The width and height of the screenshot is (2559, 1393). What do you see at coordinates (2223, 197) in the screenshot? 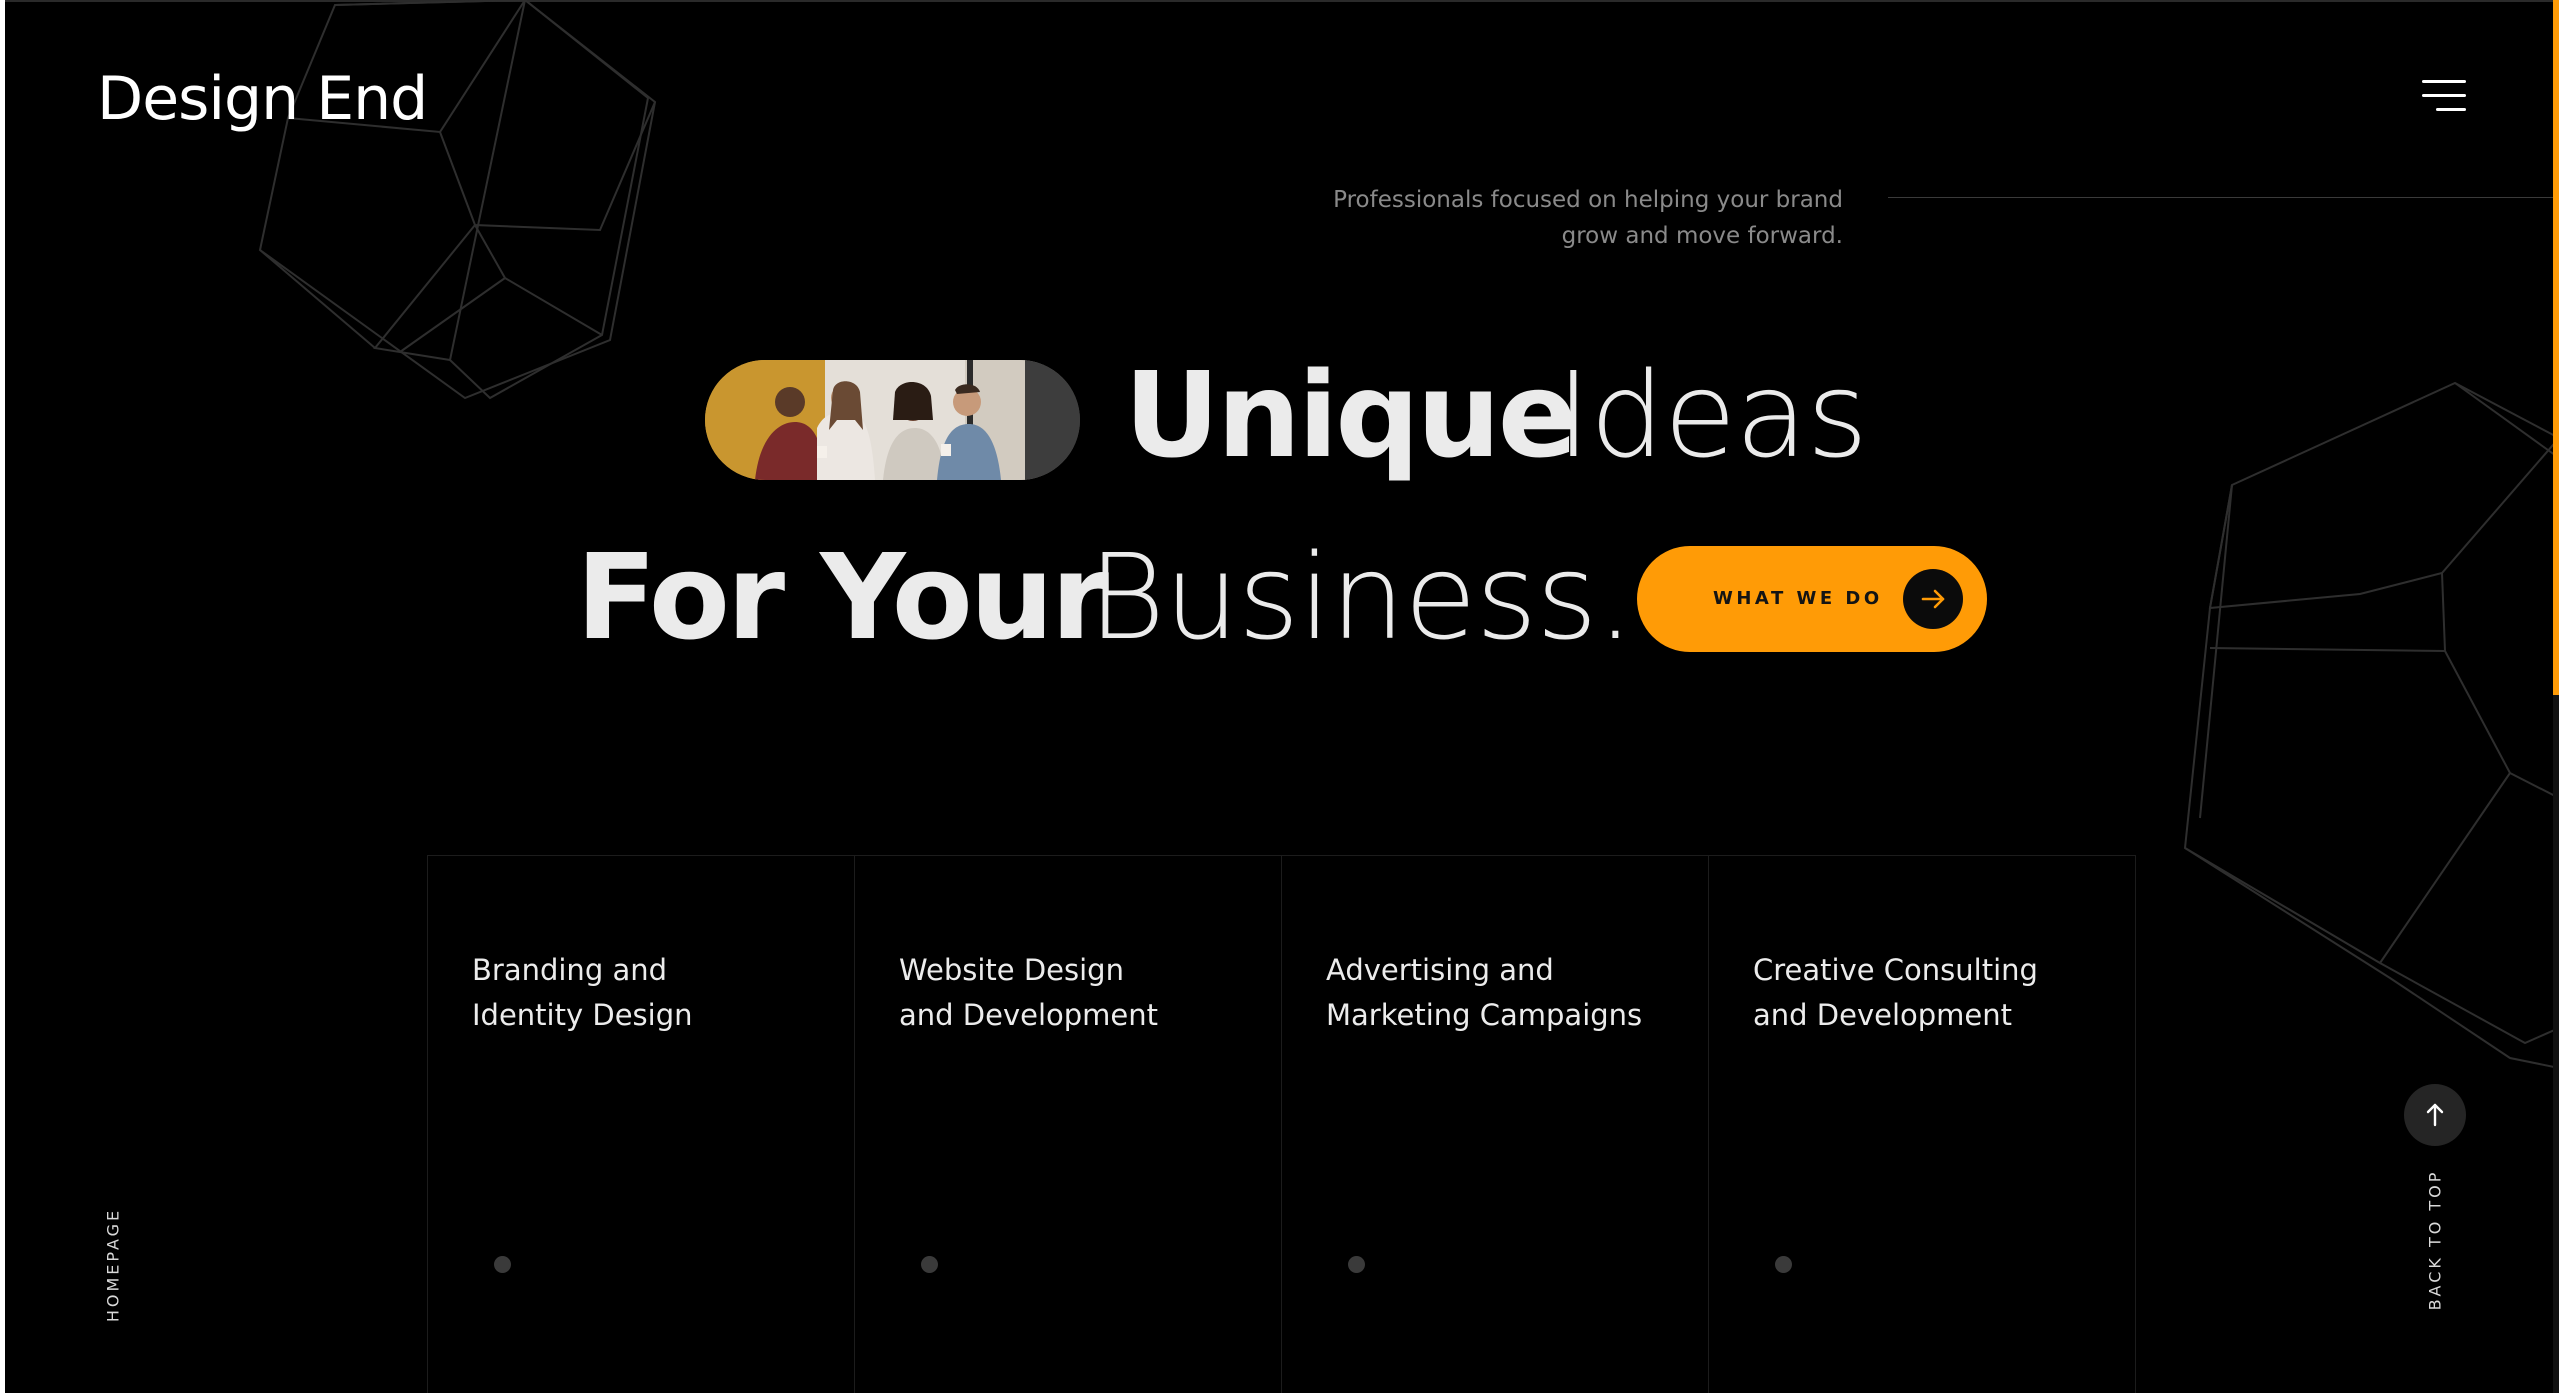
I see `tagline-divider` at bounding box center [2223, 197].